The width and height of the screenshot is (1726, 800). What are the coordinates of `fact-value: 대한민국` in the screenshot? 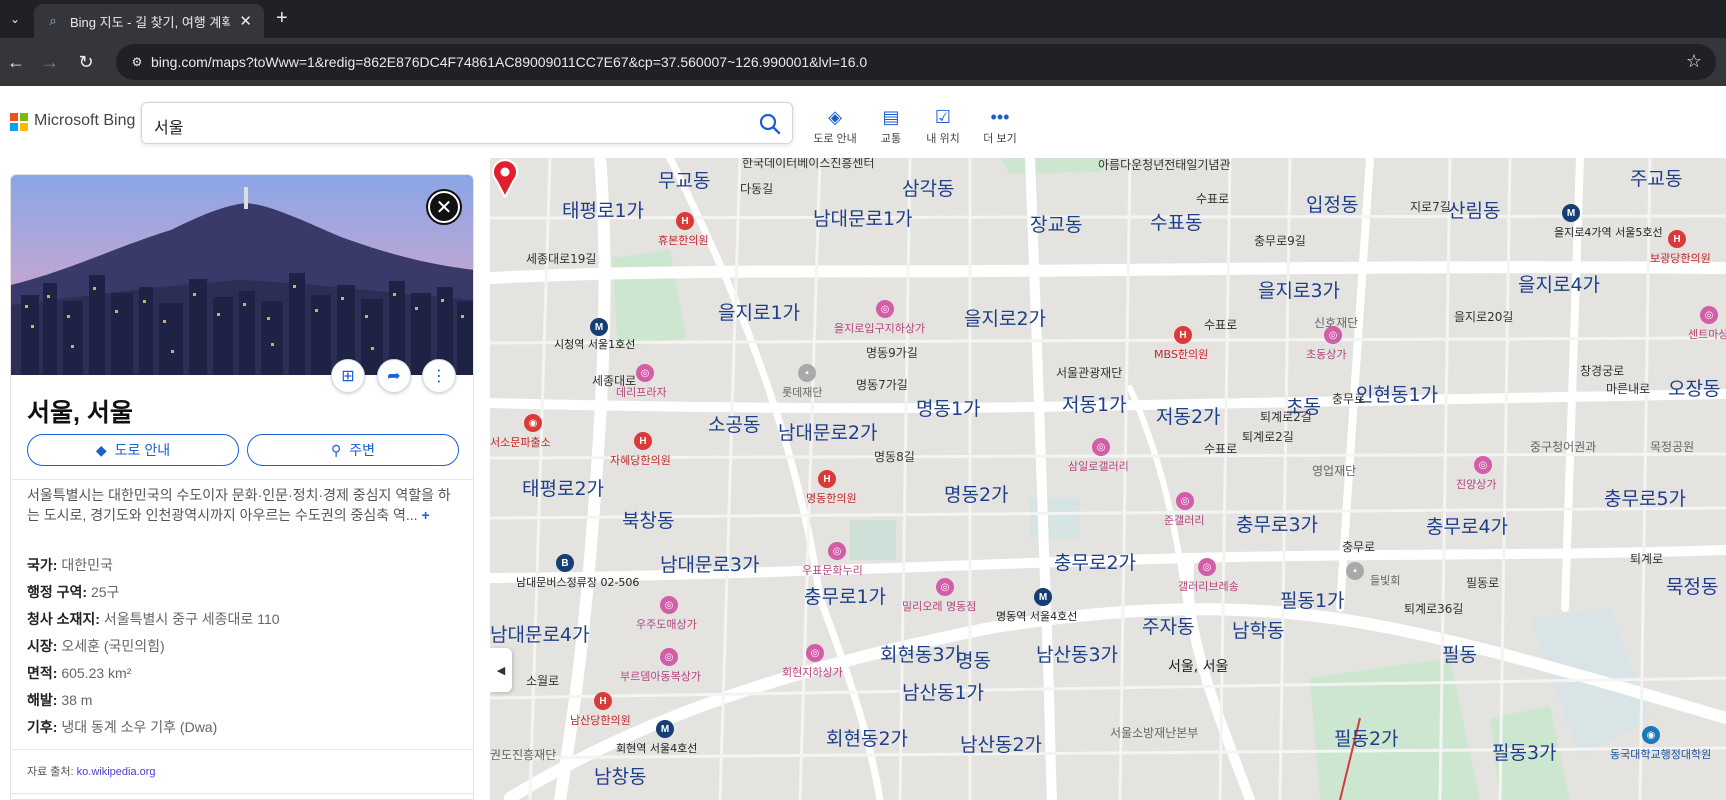 It's located at (87, 565).